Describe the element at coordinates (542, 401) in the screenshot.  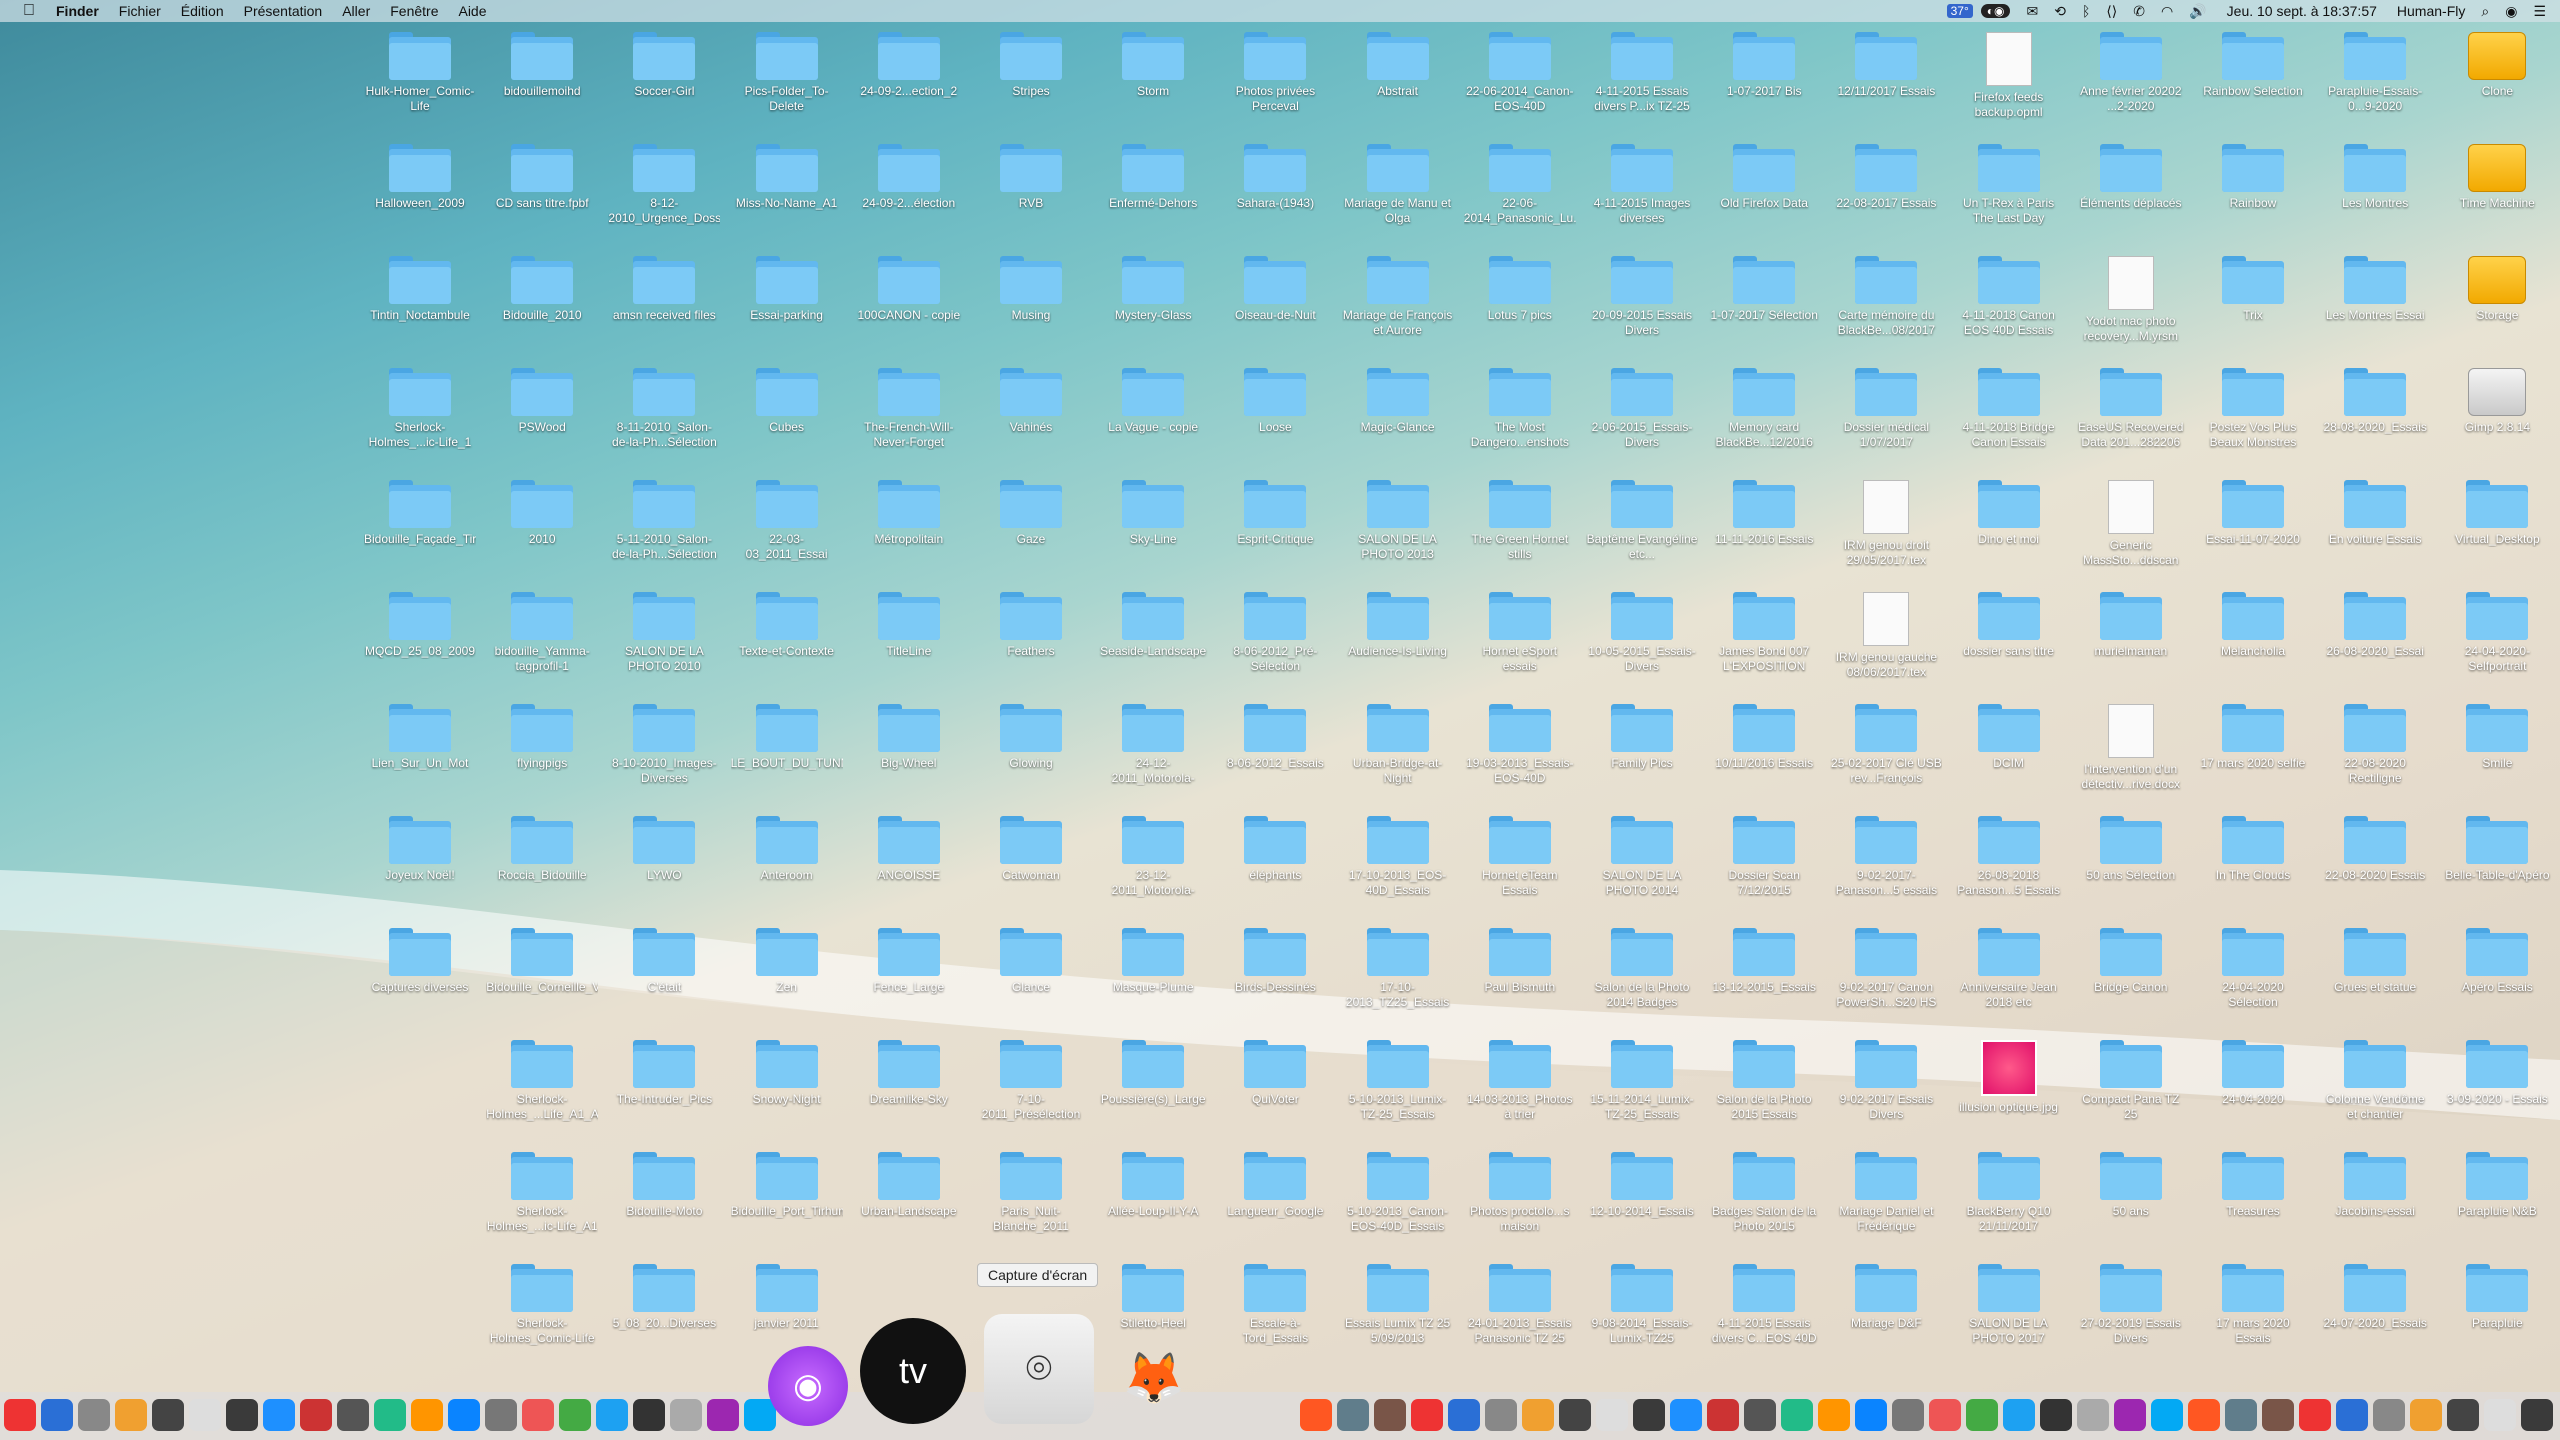
I see `desktop-item: PSWood` at that location.